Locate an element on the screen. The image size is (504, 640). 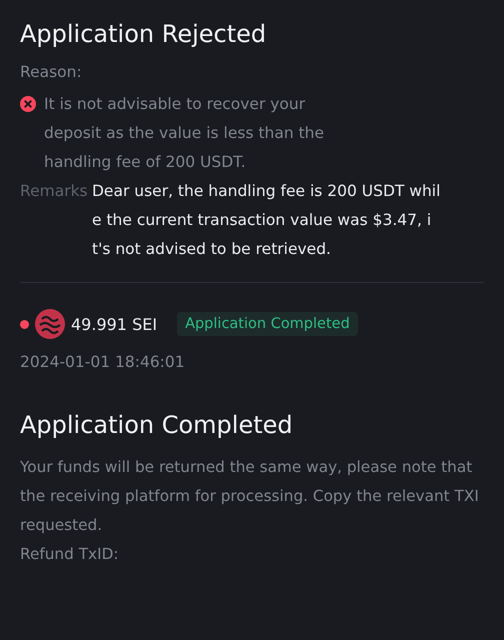
remarks-text: t's not advised to be retrieved. is located at coordinates (212, 249).